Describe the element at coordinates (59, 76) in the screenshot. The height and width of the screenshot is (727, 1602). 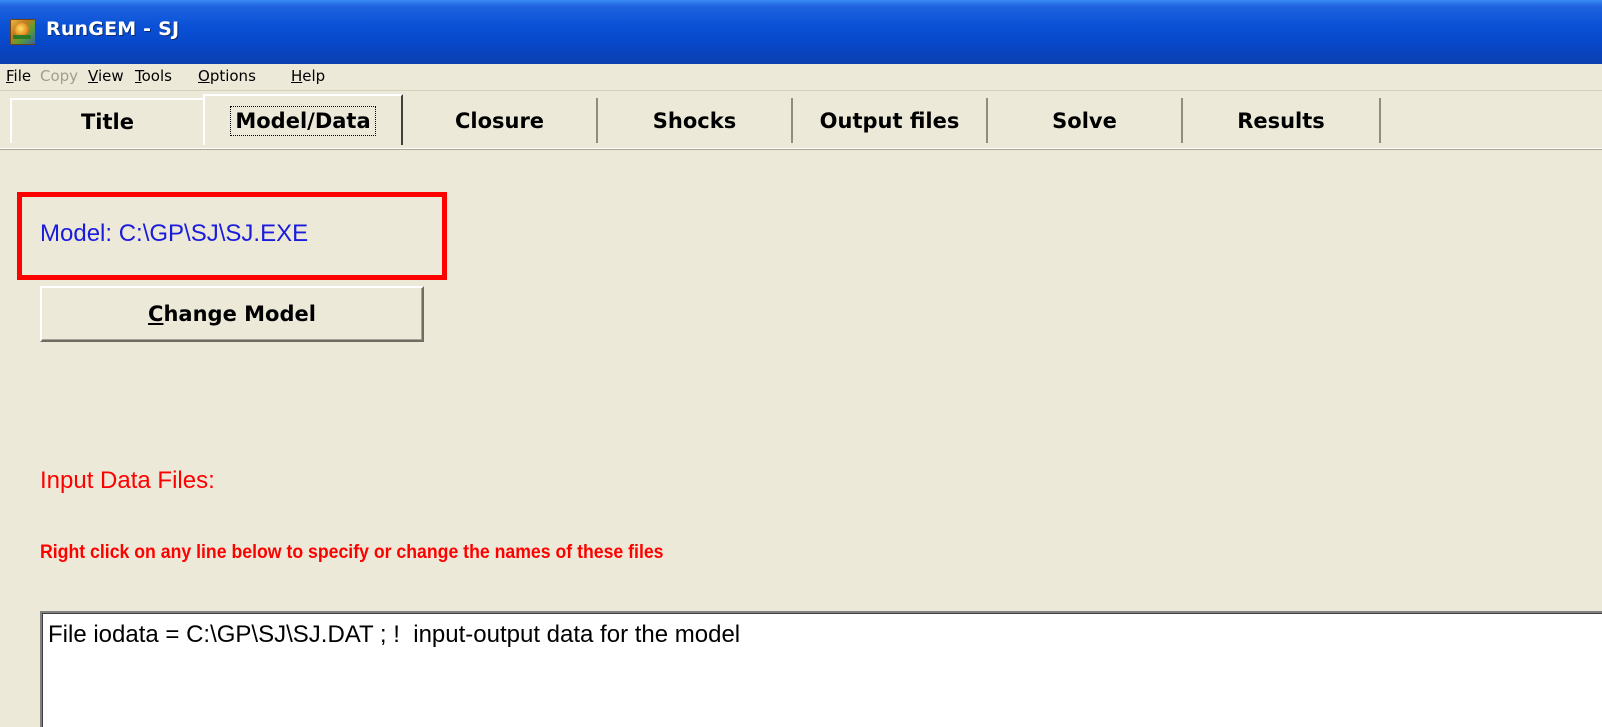
I see `menu-copy: Copy` at that location.